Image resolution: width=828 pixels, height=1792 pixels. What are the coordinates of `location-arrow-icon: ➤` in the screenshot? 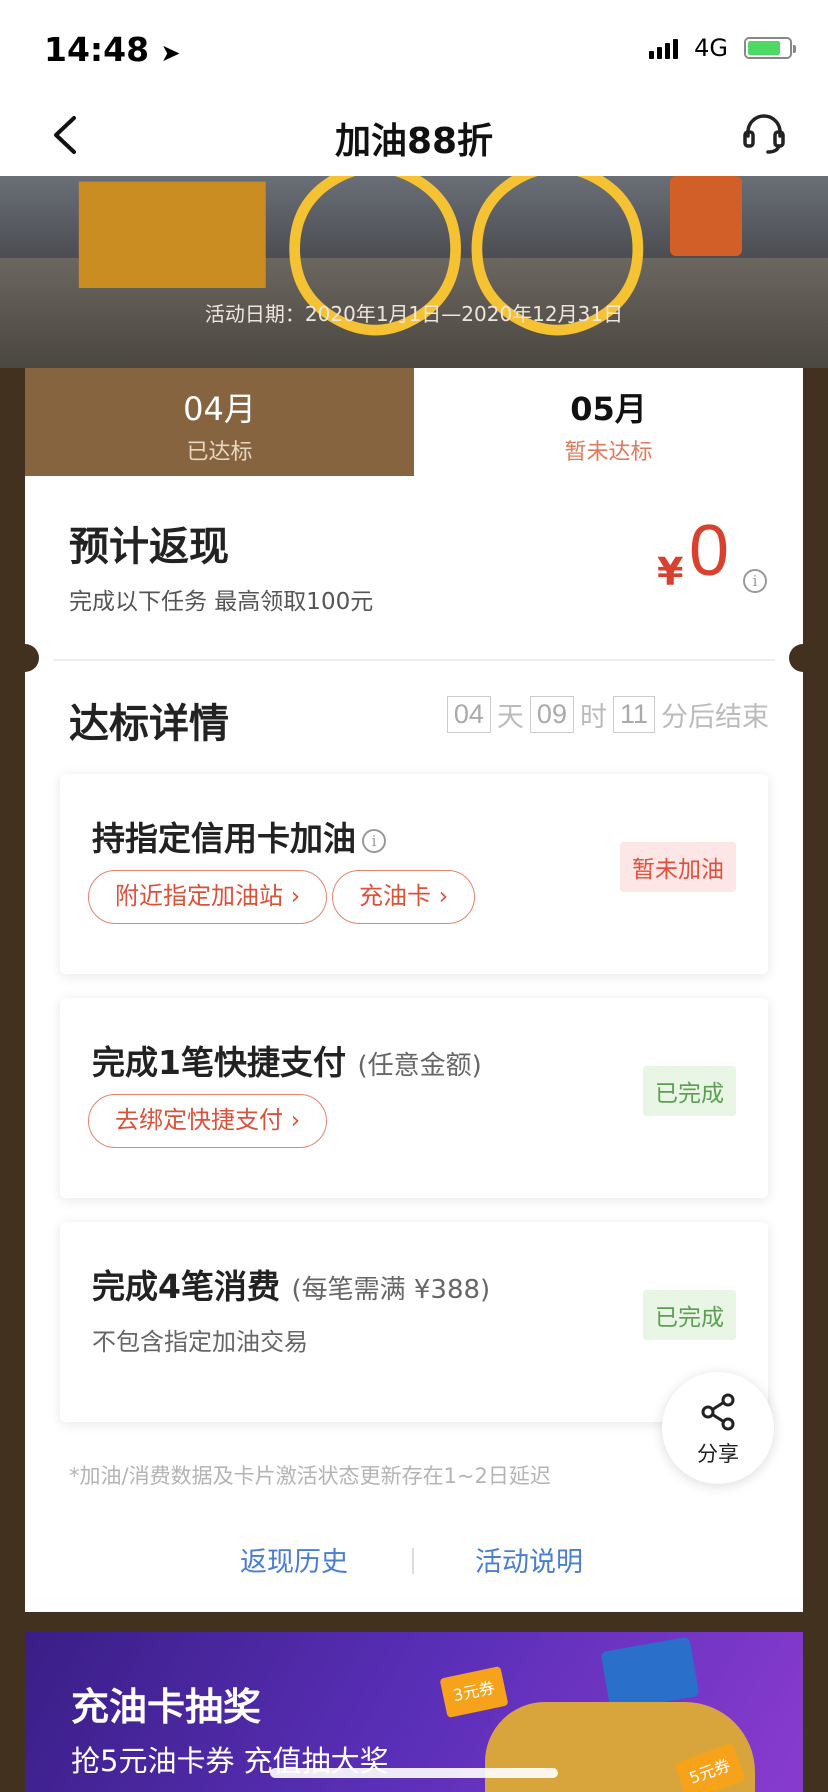 It's located at (170, 53).